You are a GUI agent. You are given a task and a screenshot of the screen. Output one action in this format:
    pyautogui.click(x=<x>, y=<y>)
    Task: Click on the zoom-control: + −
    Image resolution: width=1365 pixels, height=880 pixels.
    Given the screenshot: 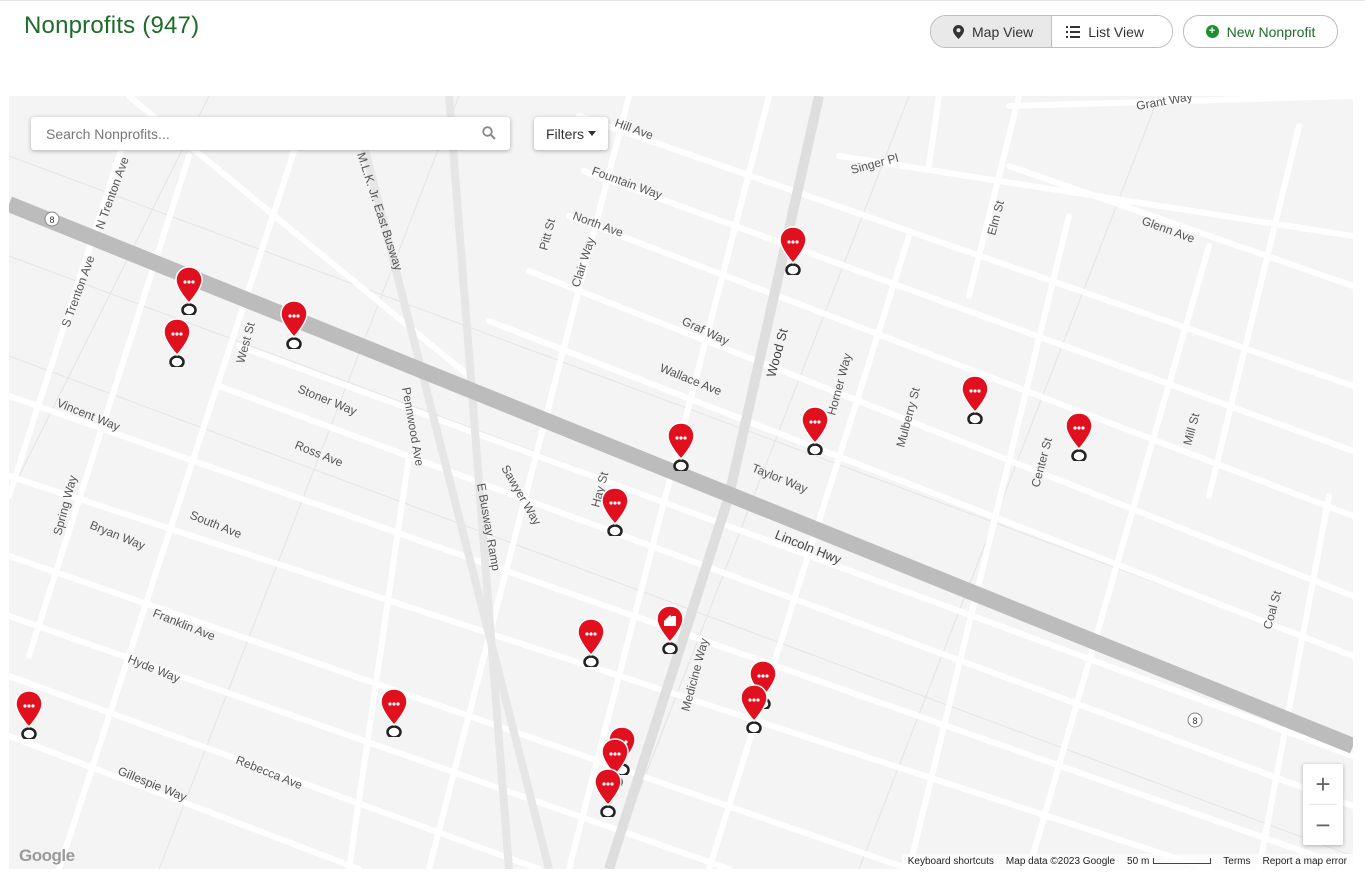 What is the action you would take?
    pyautogui.click(x=1323, y=804)
    